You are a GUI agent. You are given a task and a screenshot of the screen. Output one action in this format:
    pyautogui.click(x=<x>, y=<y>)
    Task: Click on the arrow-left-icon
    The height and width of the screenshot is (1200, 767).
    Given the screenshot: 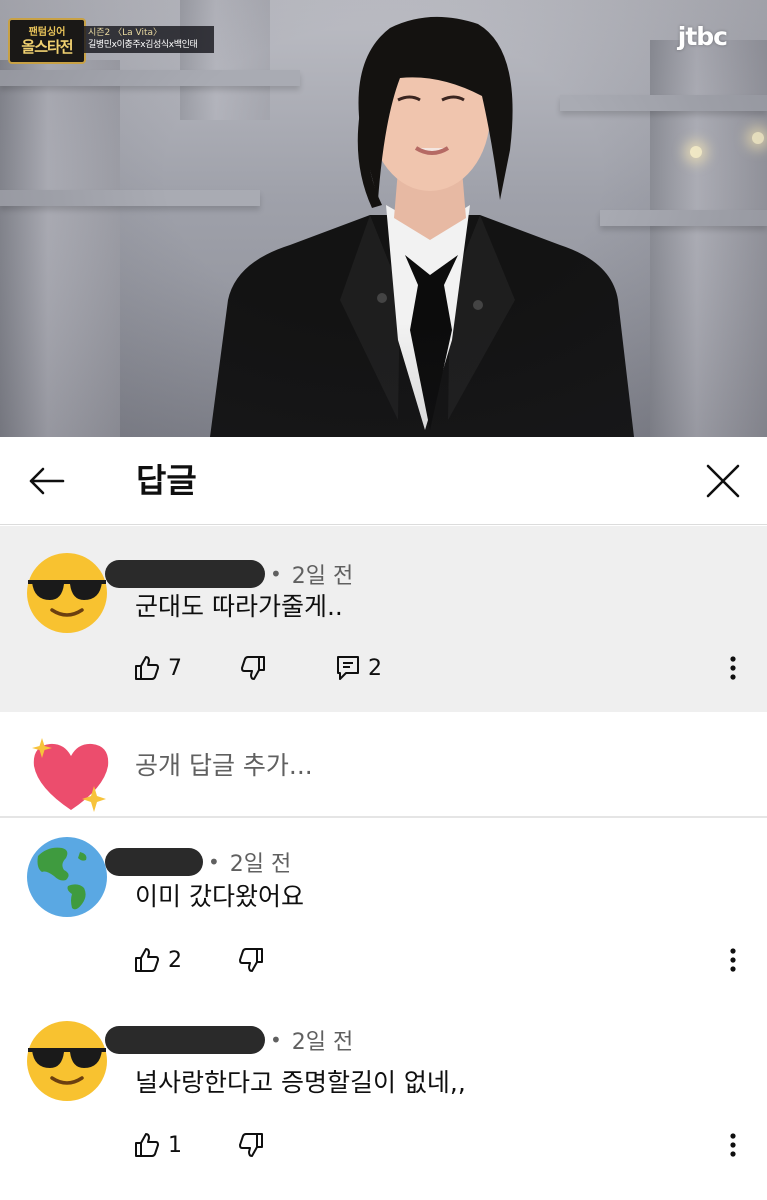 What is the action you would take?
    pyautogui.click(x=47, y=481)
    